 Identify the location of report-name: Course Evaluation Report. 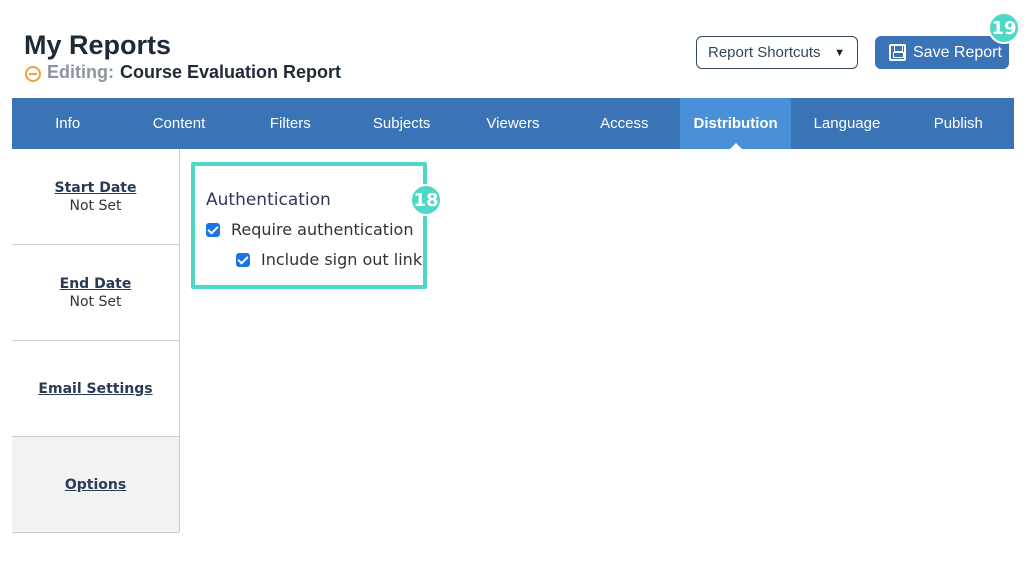
(230, 72).